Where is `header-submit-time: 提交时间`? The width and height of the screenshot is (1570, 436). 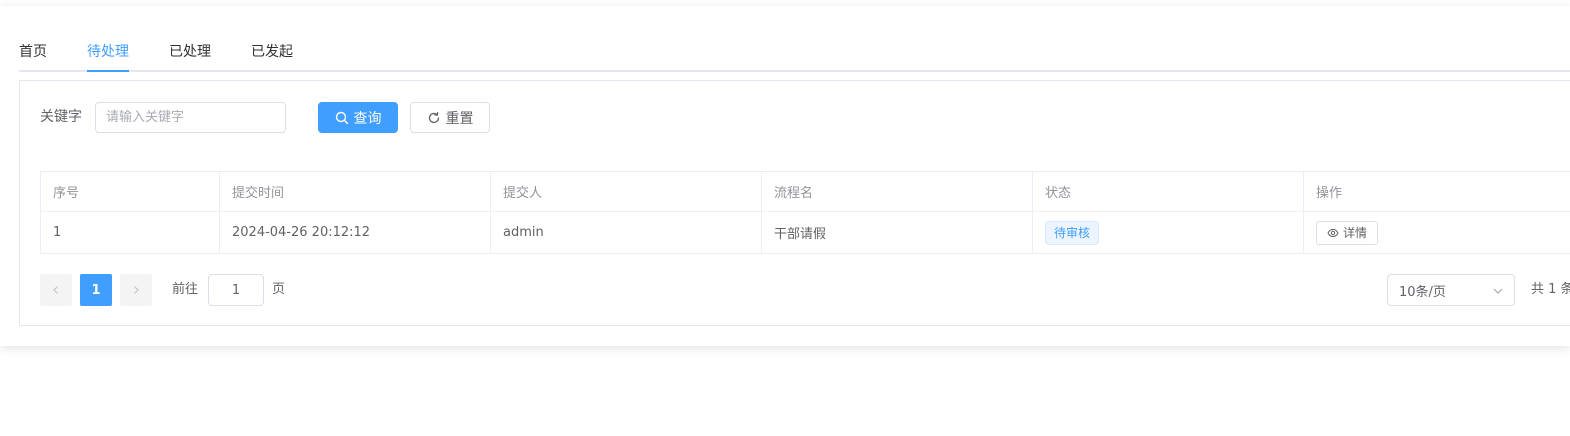 header-submit-time: 提交时间 is located at coordinates (355, 191).